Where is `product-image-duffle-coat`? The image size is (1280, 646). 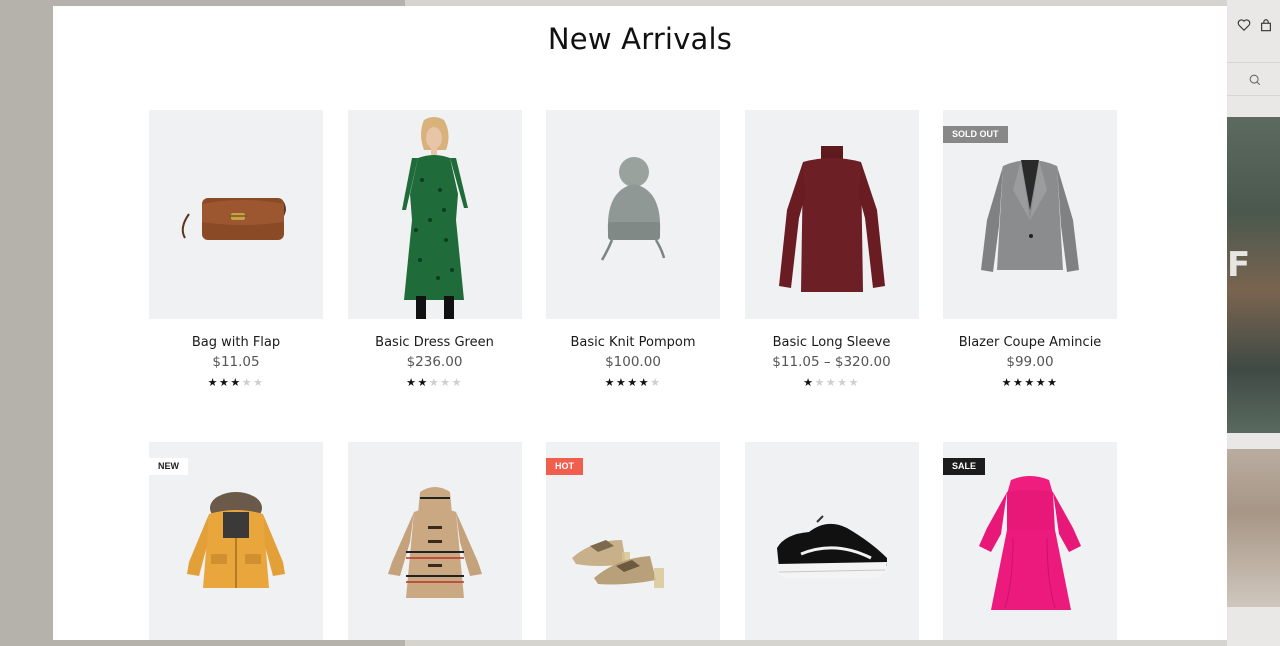
product-image-duffle-coat is located at coordinates (434, 541).